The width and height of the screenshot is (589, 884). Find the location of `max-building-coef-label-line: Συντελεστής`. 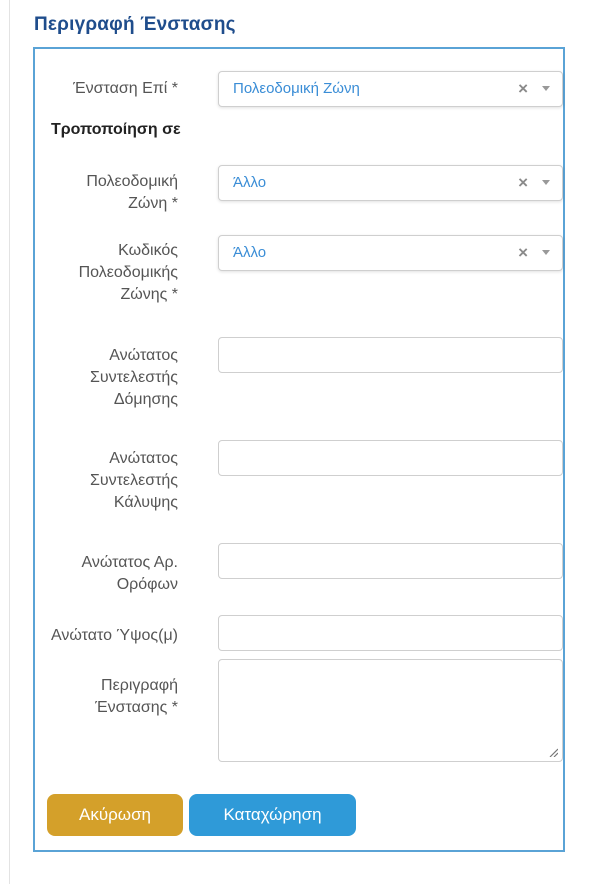

max-building-coef-label-line: Συντελεστής is located at coordinates (133, 377).